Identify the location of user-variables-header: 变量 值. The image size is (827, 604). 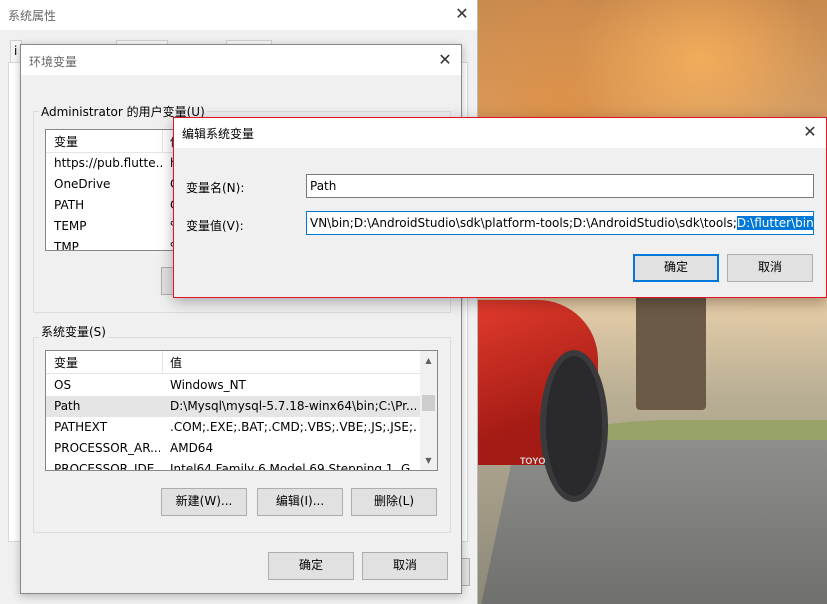
(120, 141).